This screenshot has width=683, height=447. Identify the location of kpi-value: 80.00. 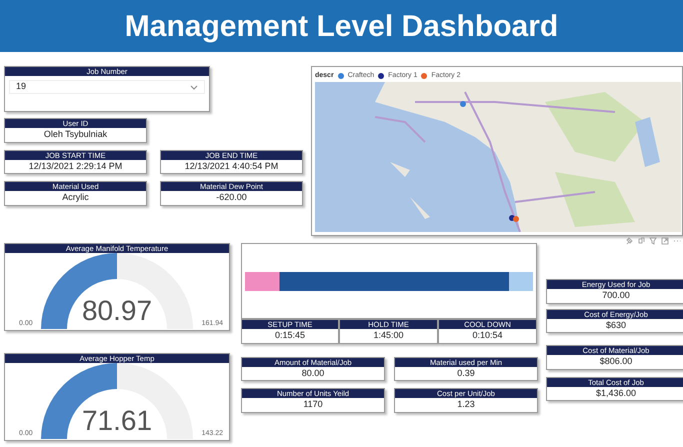
(313, 373).